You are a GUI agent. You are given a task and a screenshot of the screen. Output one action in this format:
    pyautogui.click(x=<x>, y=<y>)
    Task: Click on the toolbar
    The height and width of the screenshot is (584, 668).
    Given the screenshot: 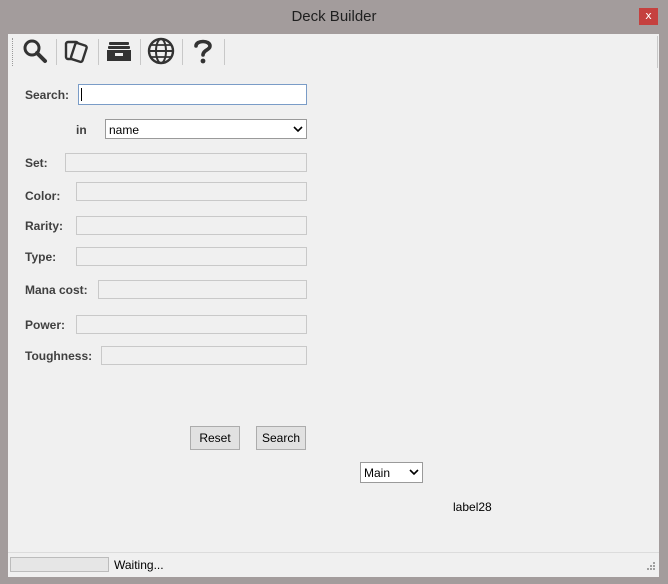 What is the action you would take?
    pyautogui.click(x=333, y=52)
    